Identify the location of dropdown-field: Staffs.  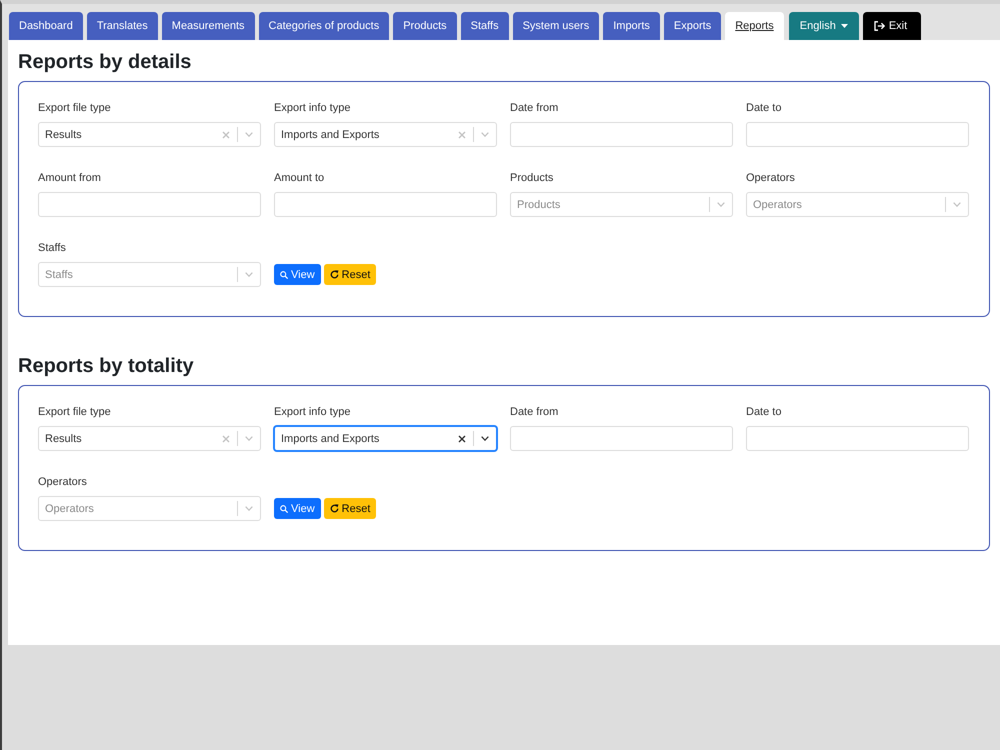
(149, 274).